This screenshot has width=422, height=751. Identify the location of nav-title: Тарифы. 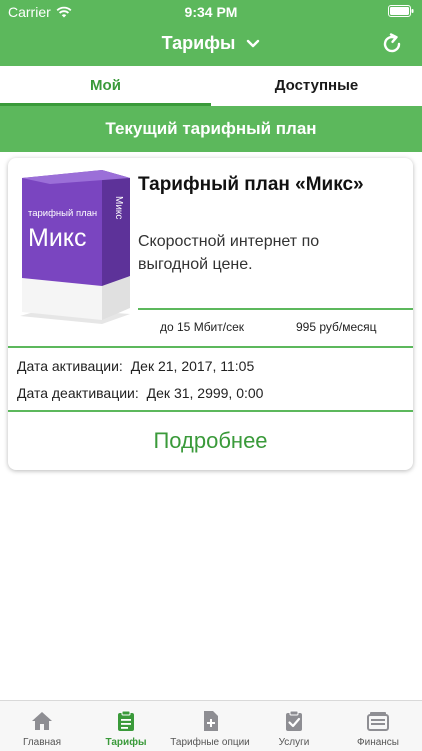
(198, 43).